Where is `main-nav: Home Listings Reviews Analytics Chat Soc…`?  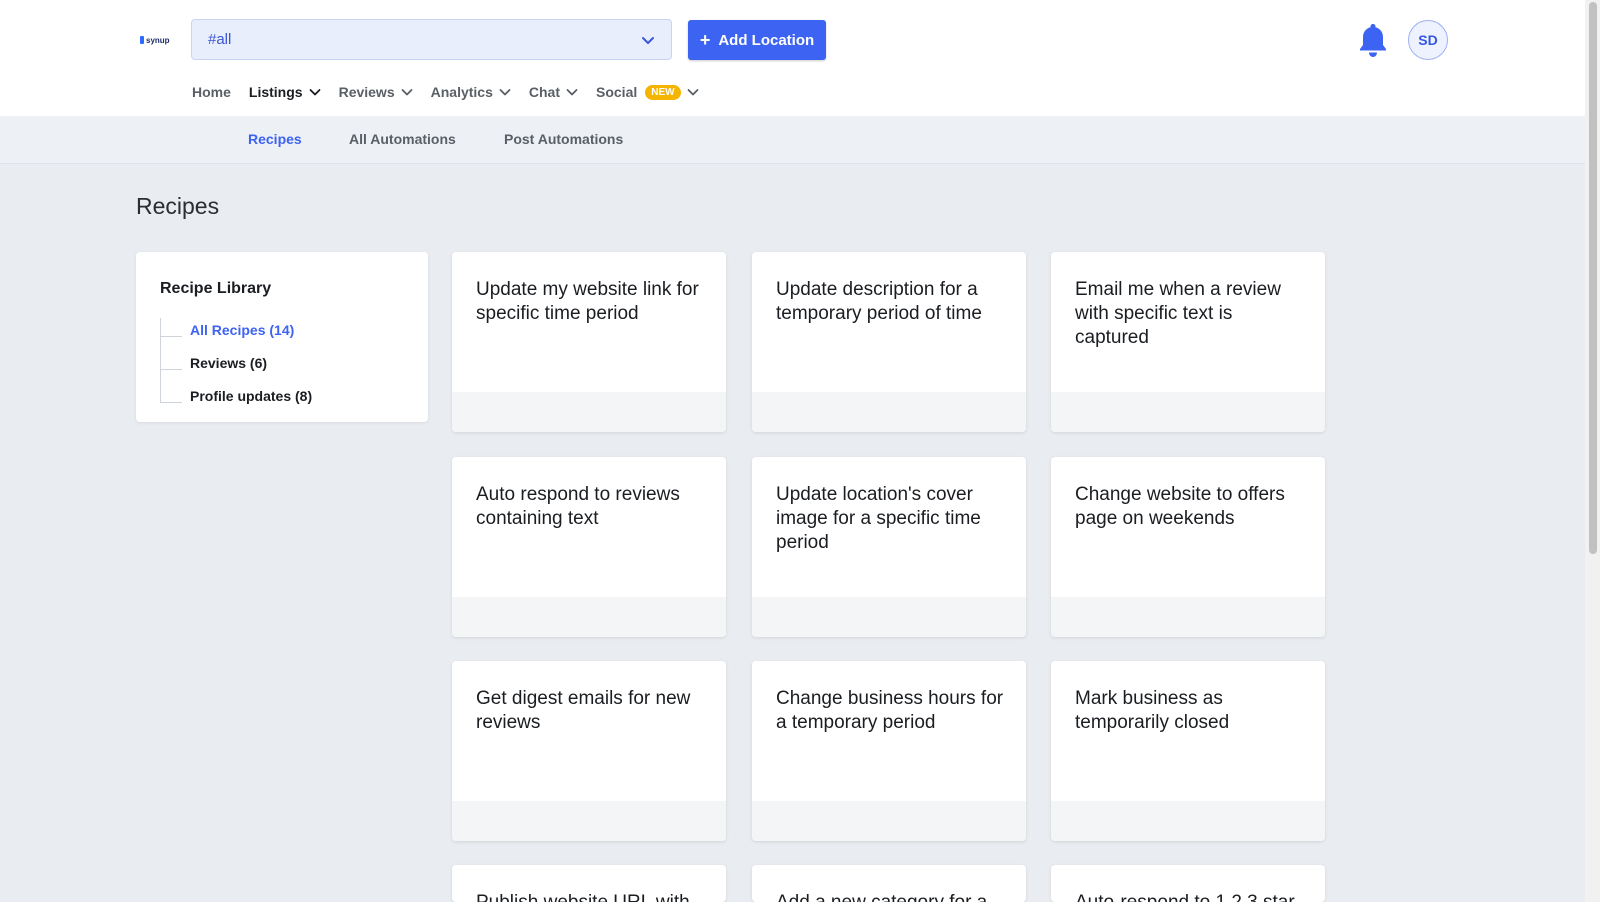
main-nav: Home Listings Reviews Analytics Chat Soc… is located at coordinates (454, 92).